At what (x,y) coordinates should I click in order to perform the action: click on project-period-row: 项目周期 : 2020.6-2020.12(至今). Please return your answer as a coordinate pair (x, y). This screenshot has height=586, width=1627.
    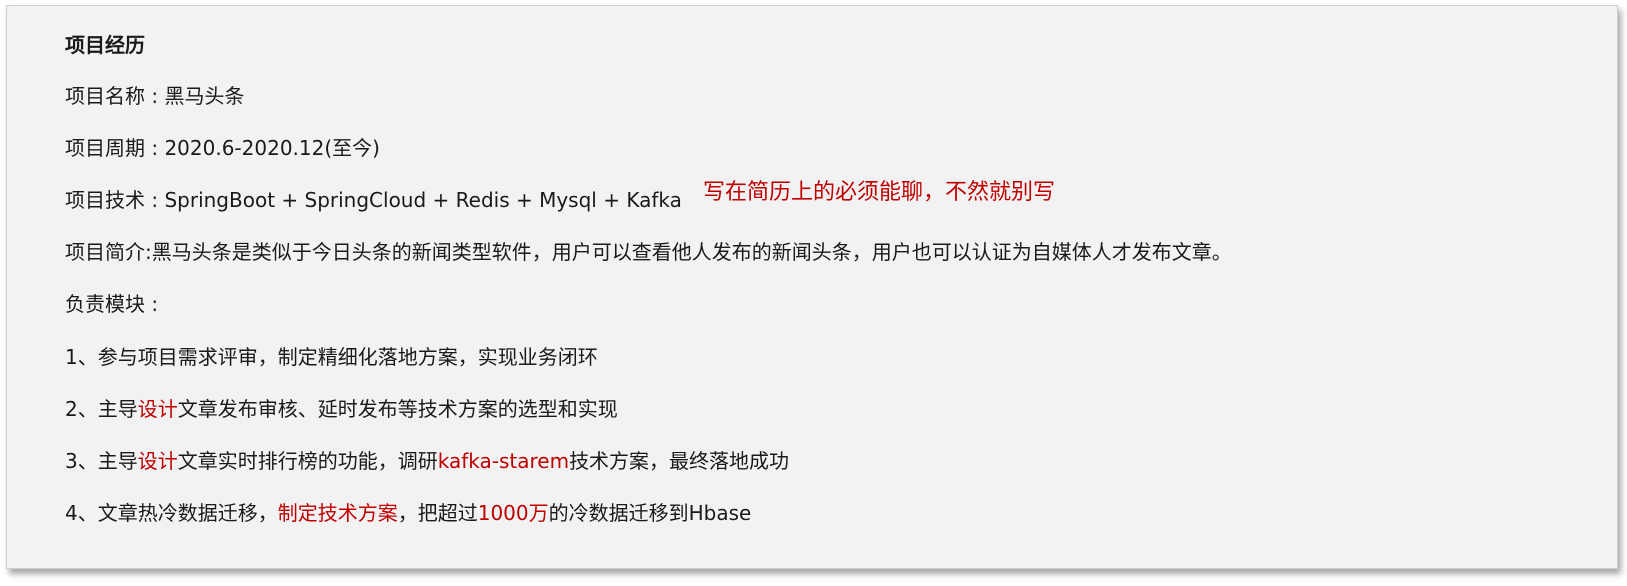
    Looking at the image, I should click on (222, 148).